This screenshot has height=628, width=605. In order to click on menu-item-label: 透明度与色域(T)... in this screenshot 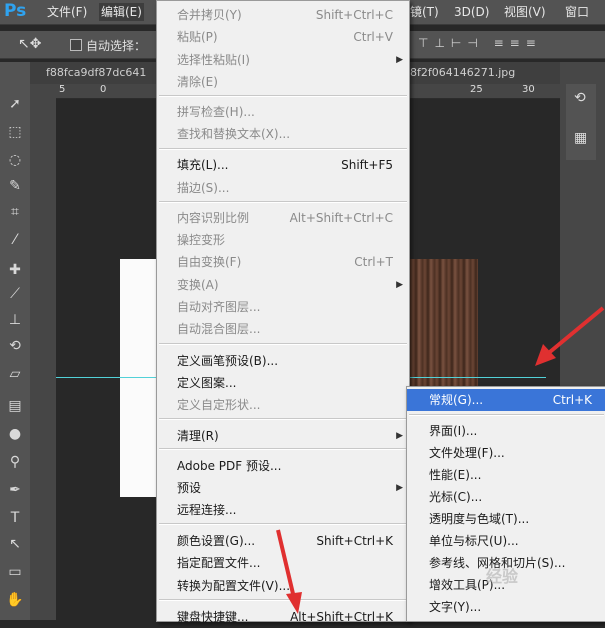, I will do `click(479, 519)`.